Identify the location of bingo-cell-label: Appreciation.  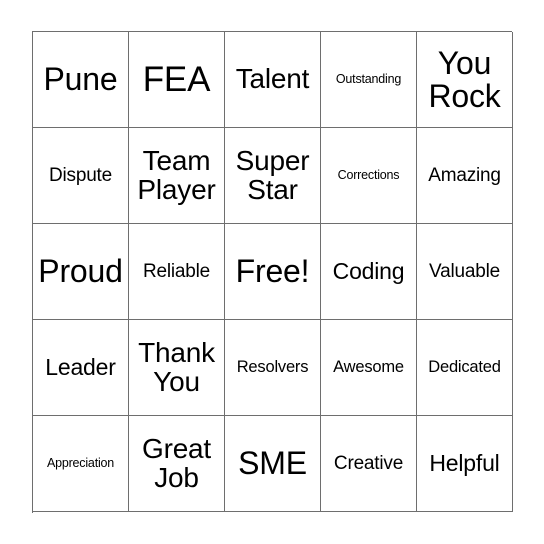
(80, 463).